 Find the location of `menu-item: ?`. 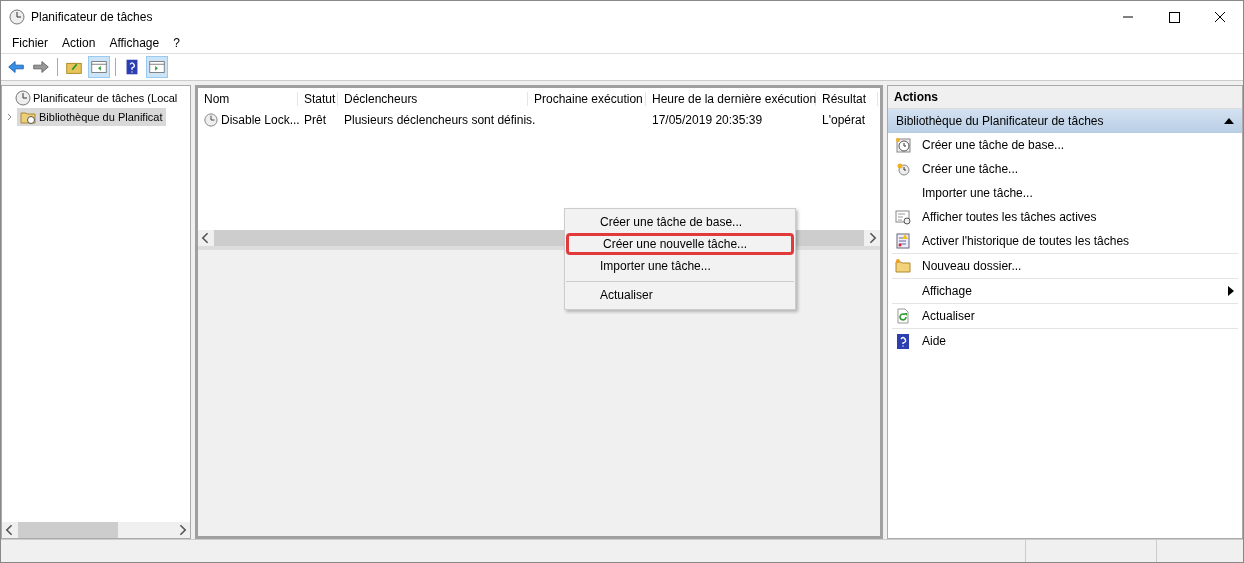

menu-item: ? is located at coordinates (176, 42).